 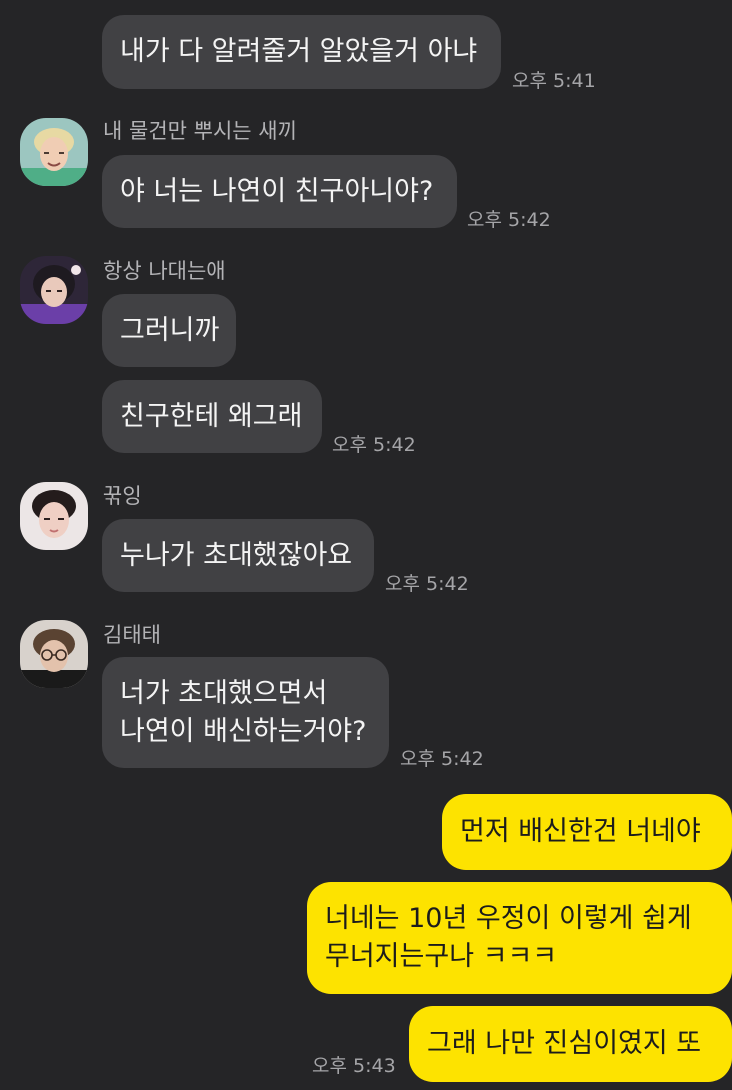 What do you see at coordinates (554, 81) in the screenshot?
I see `message-timestamp: 오후 5:41` at bounding box center [554, 81].